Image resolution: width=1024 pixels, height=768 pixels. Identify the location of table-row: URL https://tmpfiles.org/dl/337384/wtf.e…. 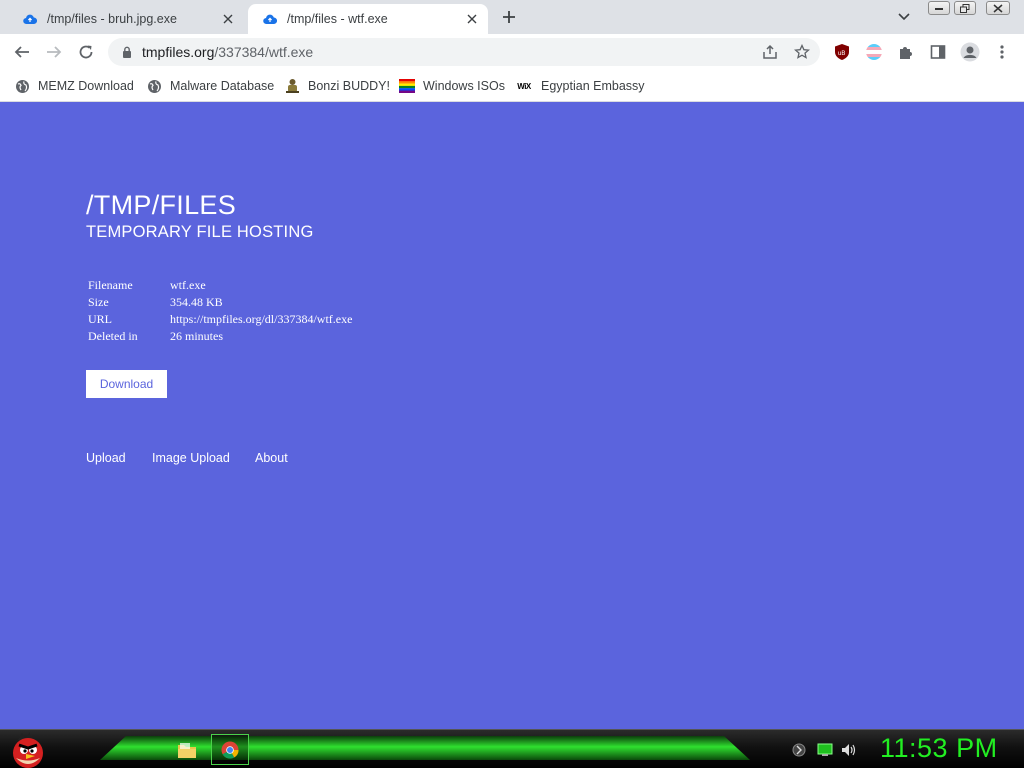
(220, 319).